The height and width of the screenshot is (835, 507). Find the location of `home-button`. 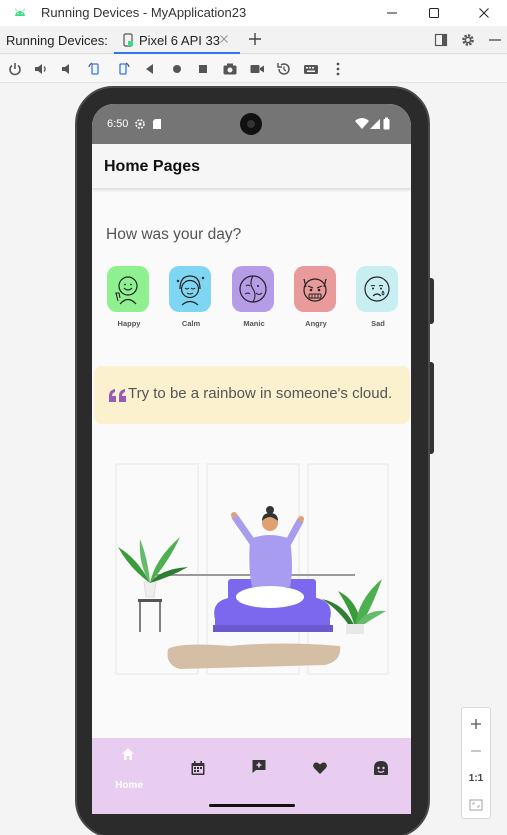

home-button is located at coordinates (177, 69).